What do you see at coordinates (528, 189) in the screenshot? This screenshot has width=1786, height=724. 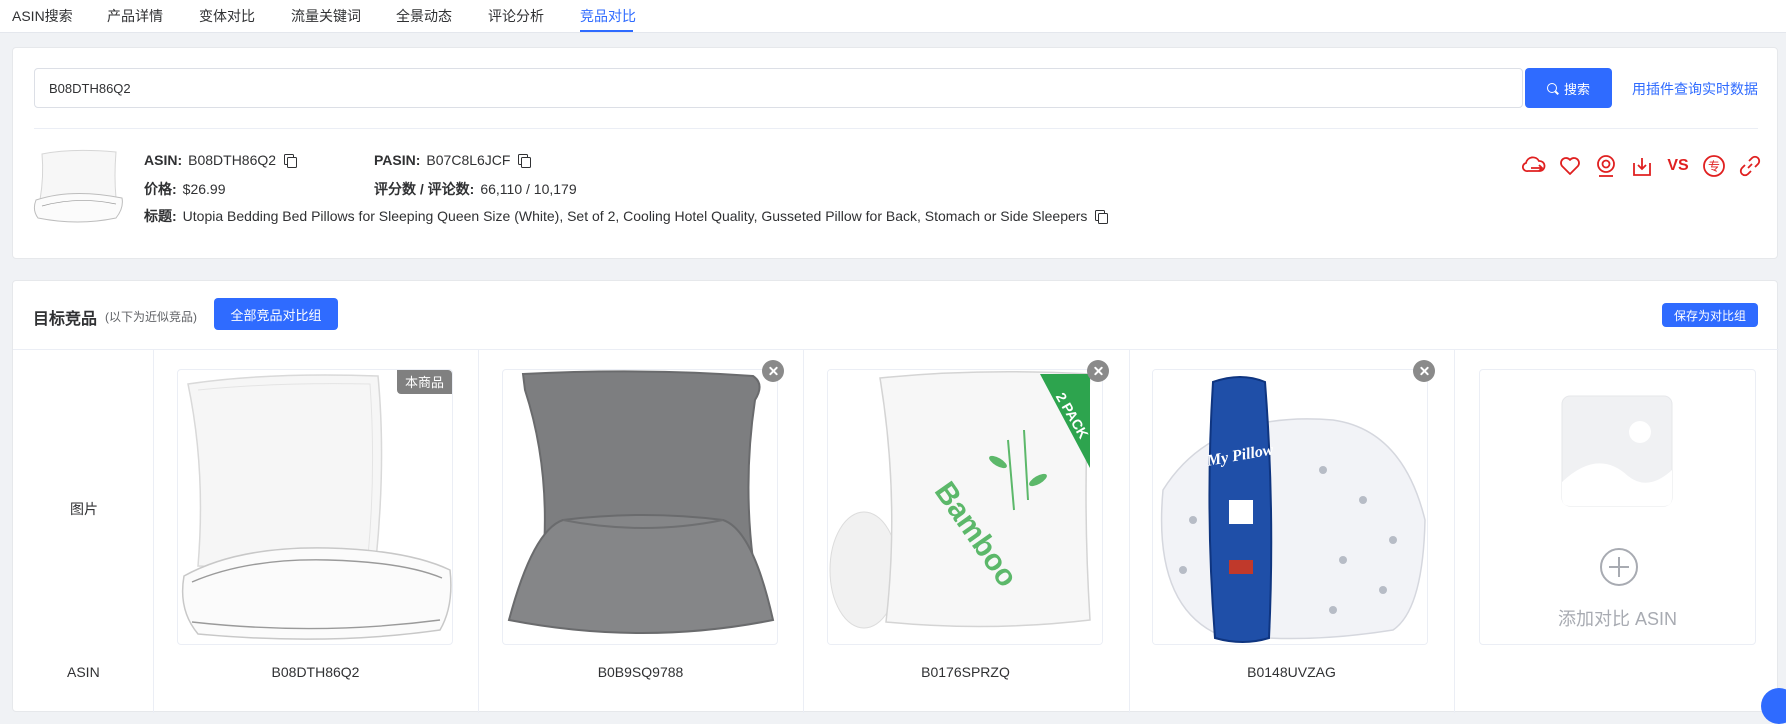 I see `rating-value: 66,110 / 10,179` at bounding box center [528, 189].